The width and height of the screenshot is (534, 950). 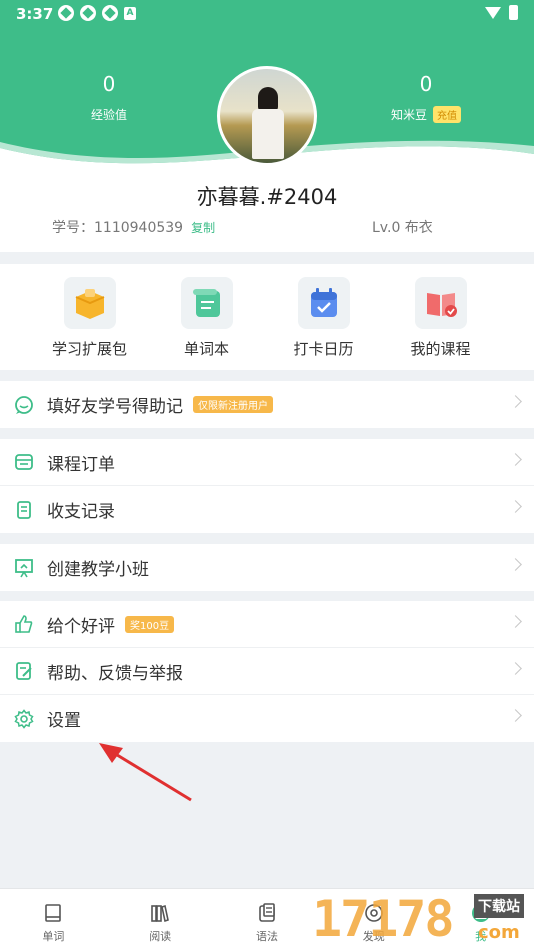 I want to click on menu-help-feedback: 帮助、反馈与举报, so click(x=267, y=671).